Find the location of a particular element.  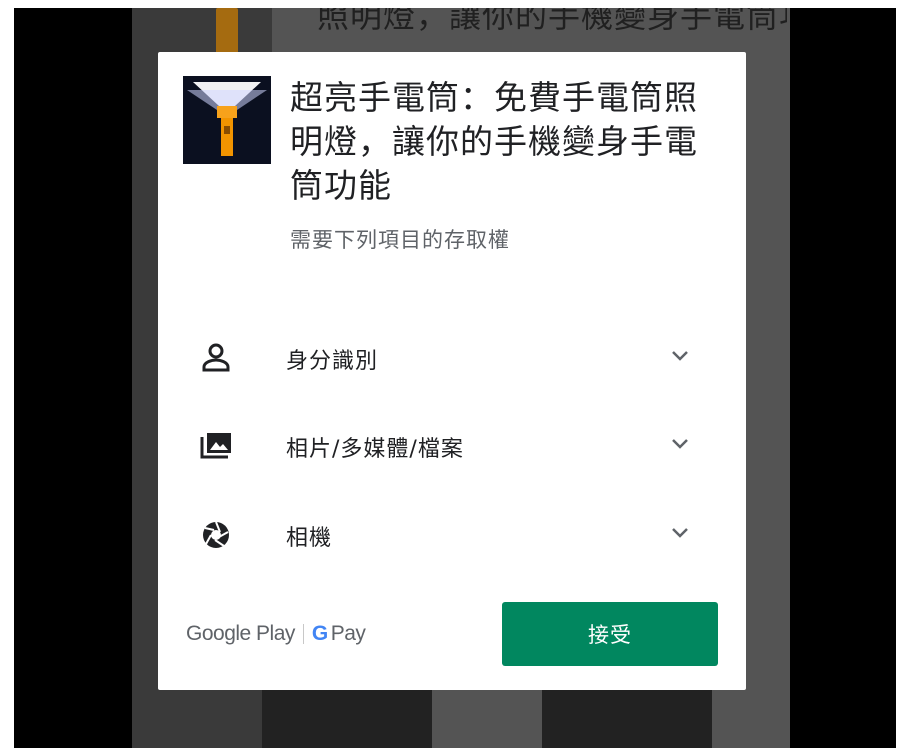

camera-aperture-icon is located at coordinates (216, 534).